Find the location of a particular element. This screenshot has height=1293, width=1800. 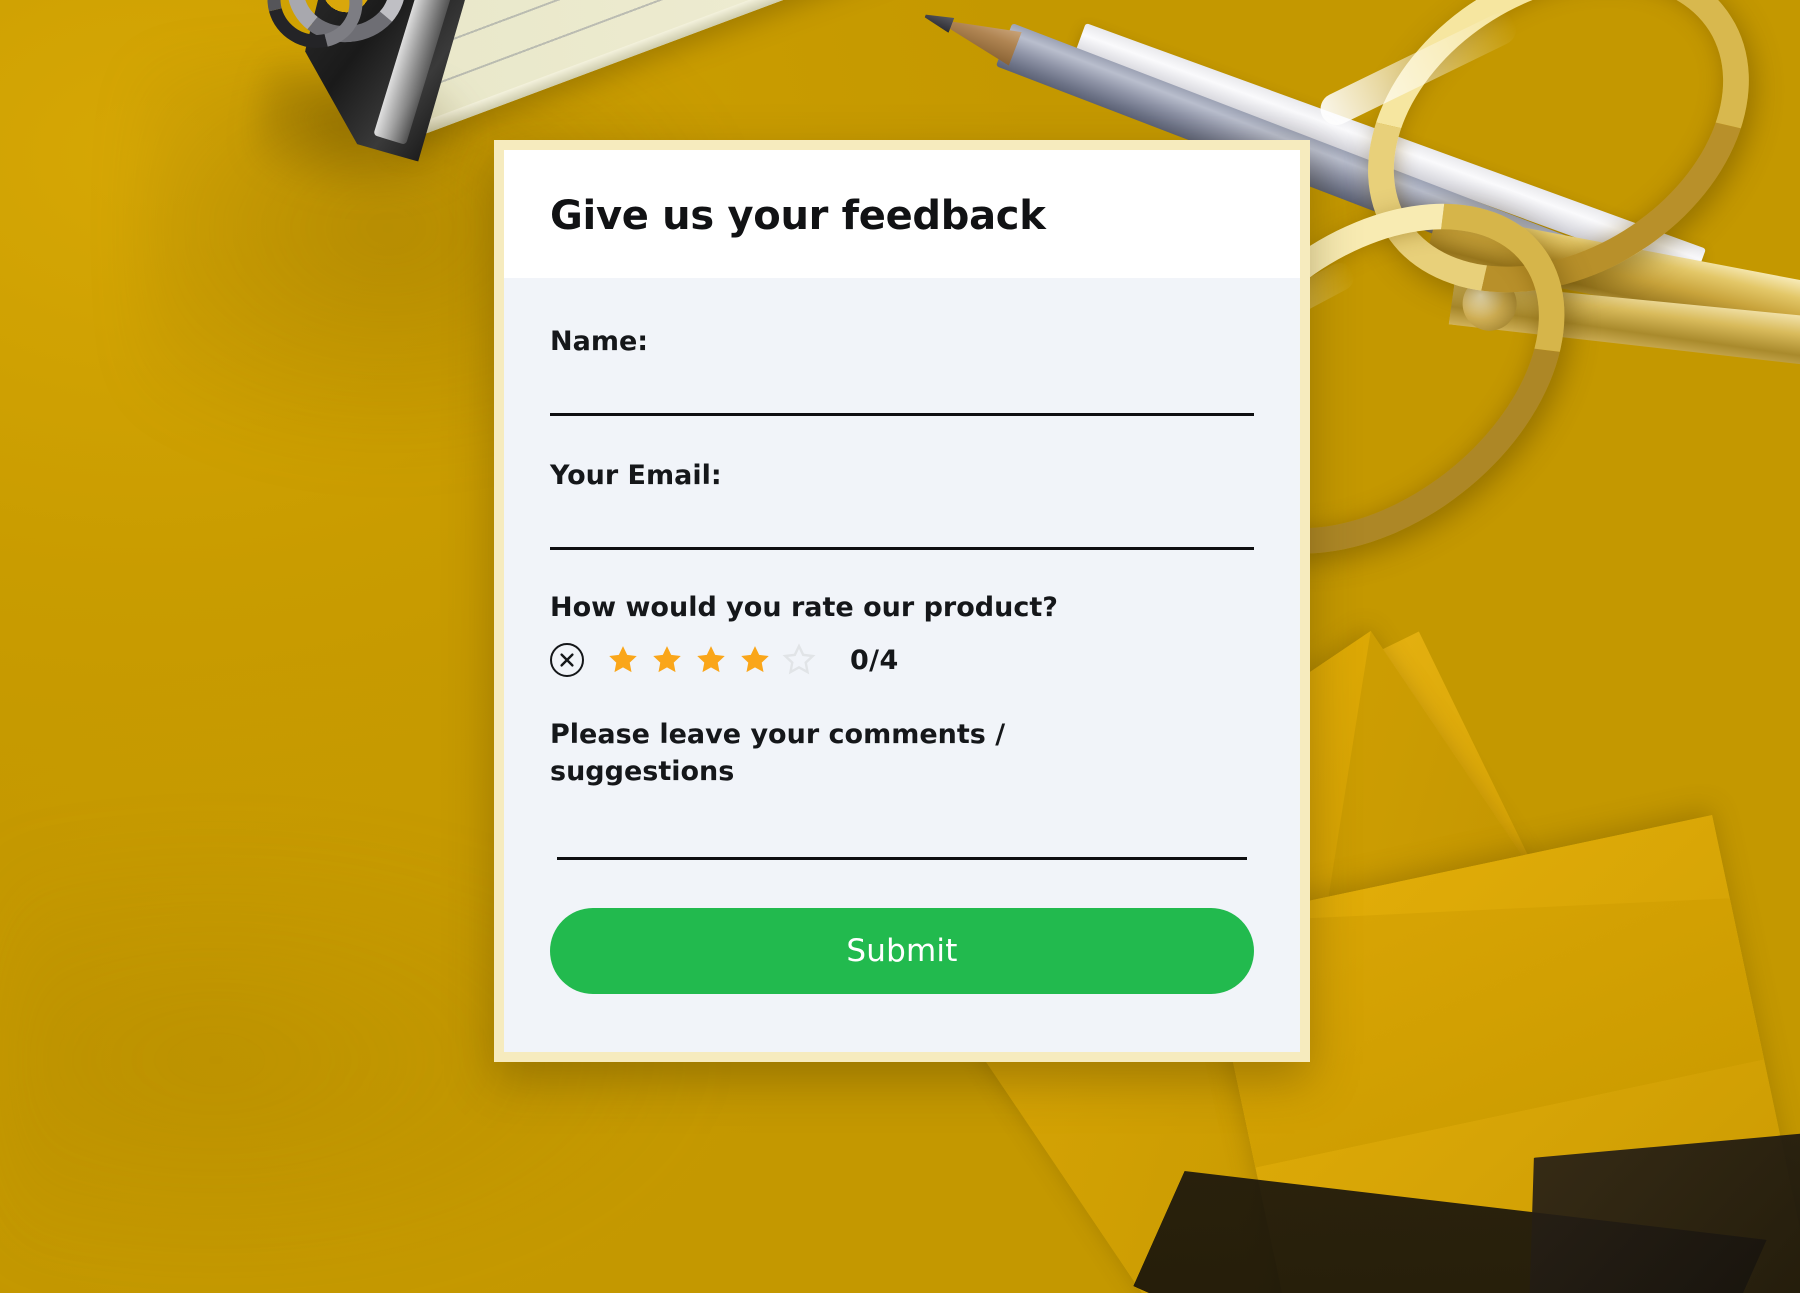

star-rating is located at coordinates (711, 660).